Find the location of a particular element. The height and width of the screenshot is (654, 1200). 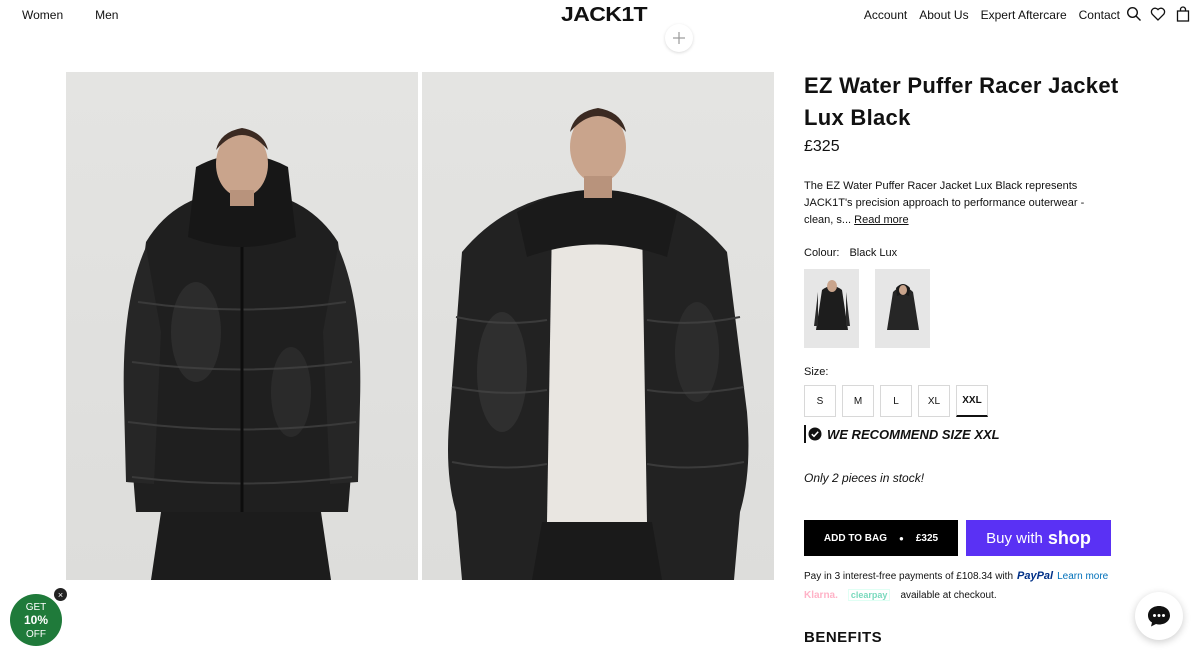

nav-women: Women is located at coordinates (42, 15).